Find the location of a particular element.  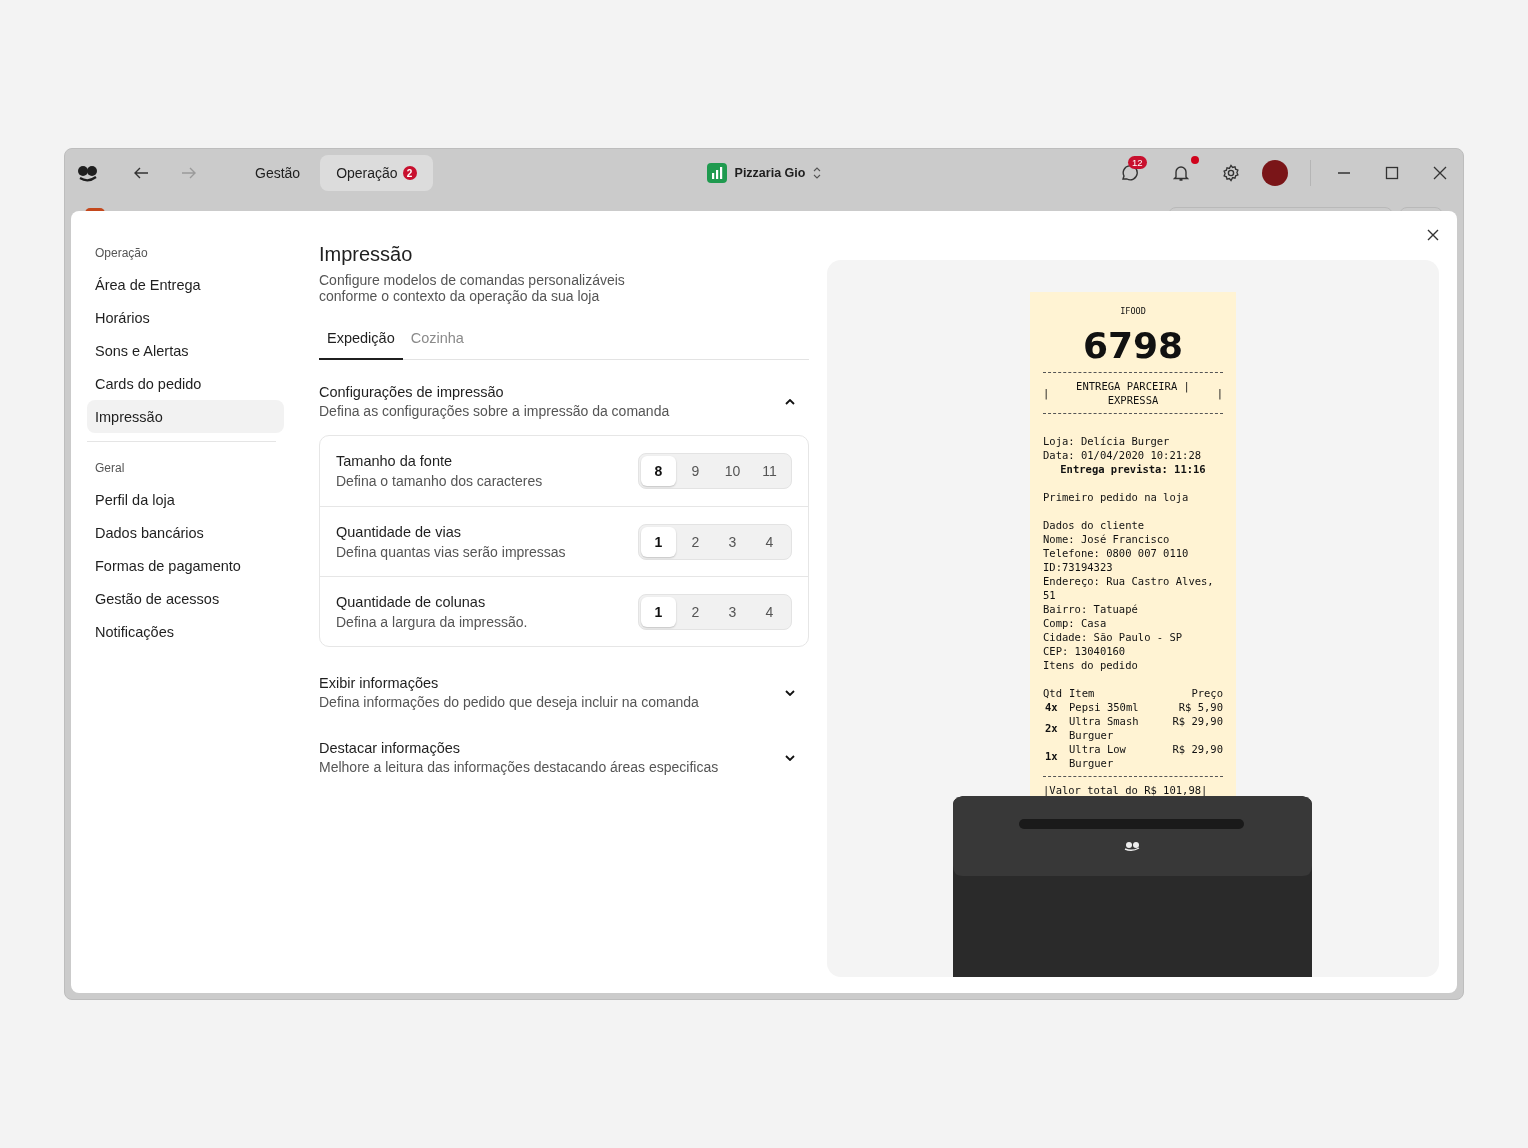

receipt-text: Itens do pedido is located at coordinates (1091, 665).